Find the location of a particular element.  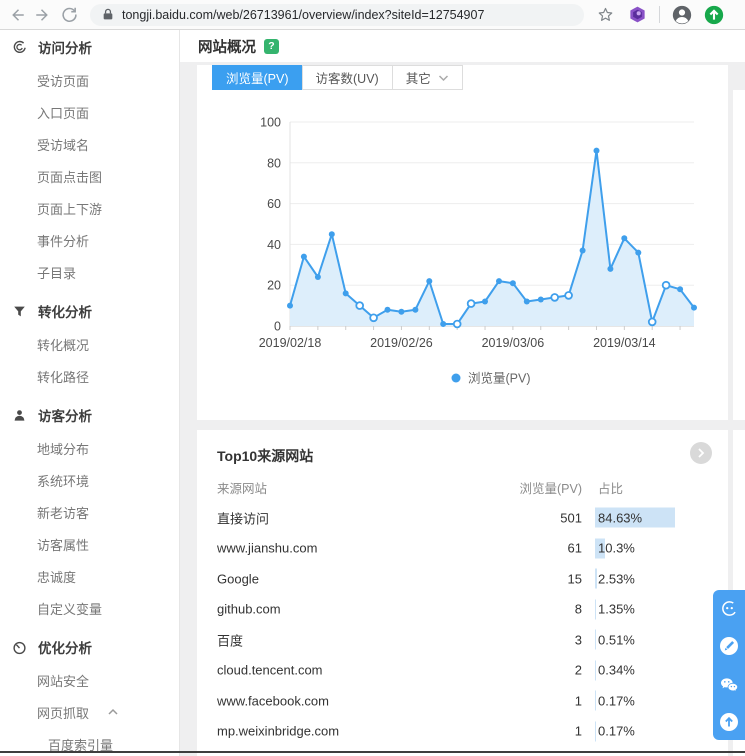

tab-0: 浏览量(PV) is located at coordinates (257, 77).